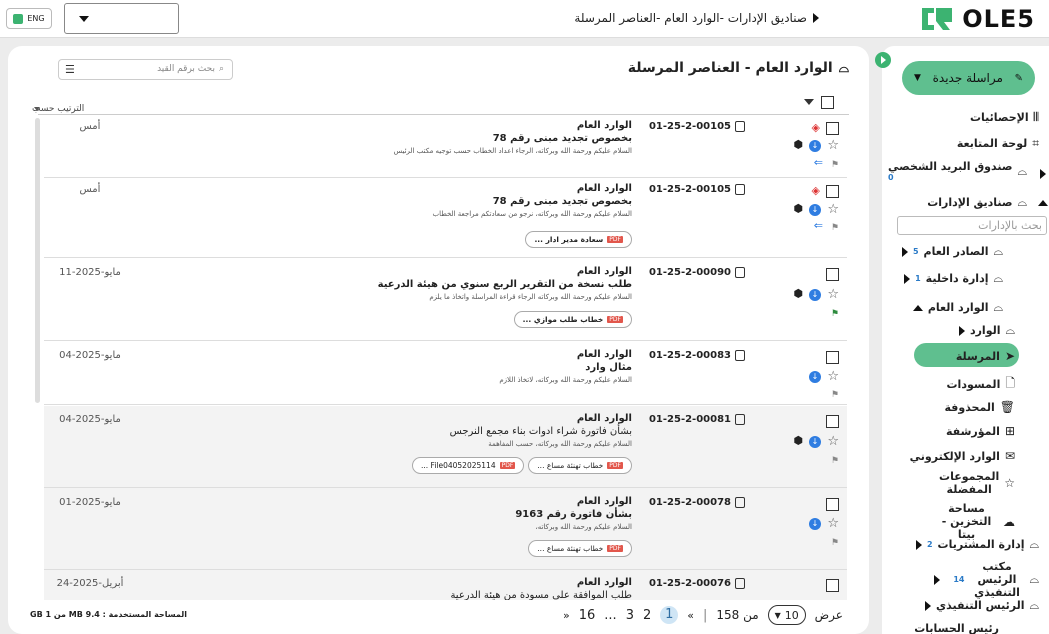  I want to click on sidebar-item-personal: ⌓ صندوق البريد الشخصي 0, so click(957, 171).